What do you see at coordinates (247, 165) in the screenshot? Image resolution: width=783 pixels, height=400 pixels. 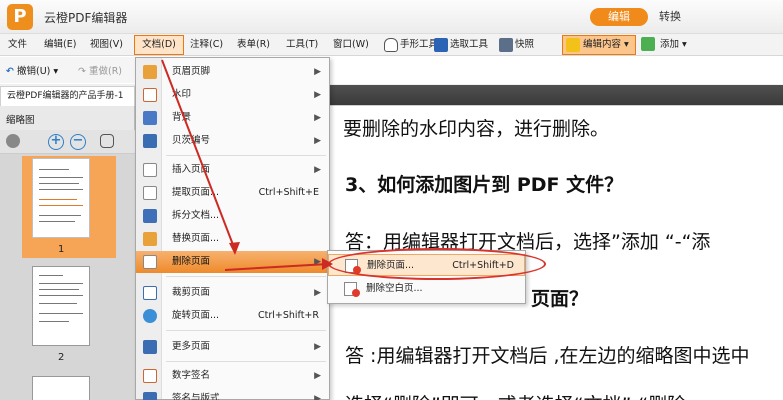 I see `annotation-arrows` at bounding box center [247, 165].